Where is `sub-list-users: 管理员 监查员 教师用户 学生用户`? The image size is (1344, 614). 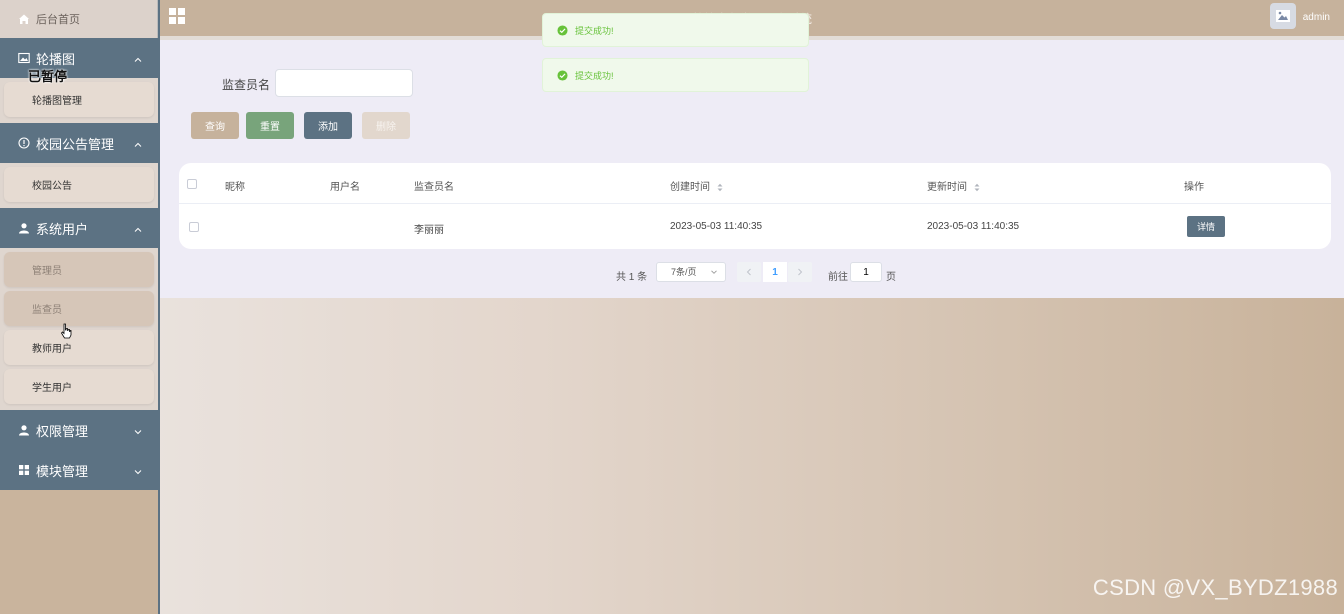
sub-list-users: 管理员 监查员 教师用户 学生用户 is located at coordinates (79, 329).